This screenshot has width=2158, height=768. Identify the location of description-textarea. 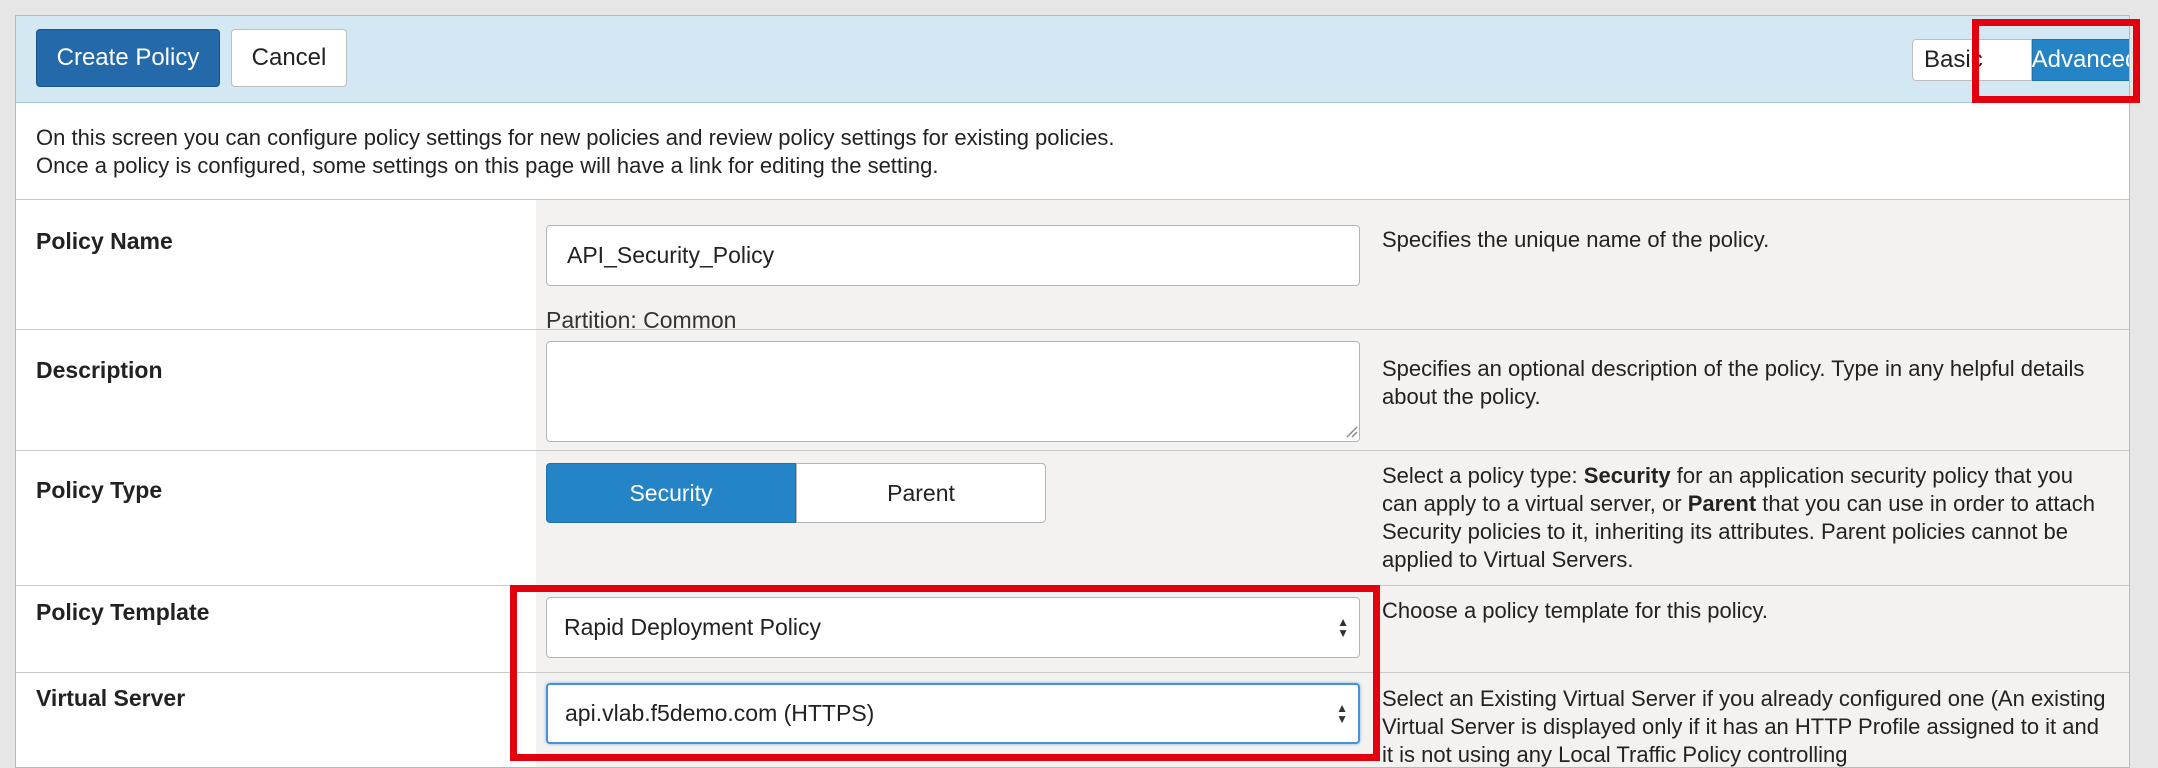
(953, 391).